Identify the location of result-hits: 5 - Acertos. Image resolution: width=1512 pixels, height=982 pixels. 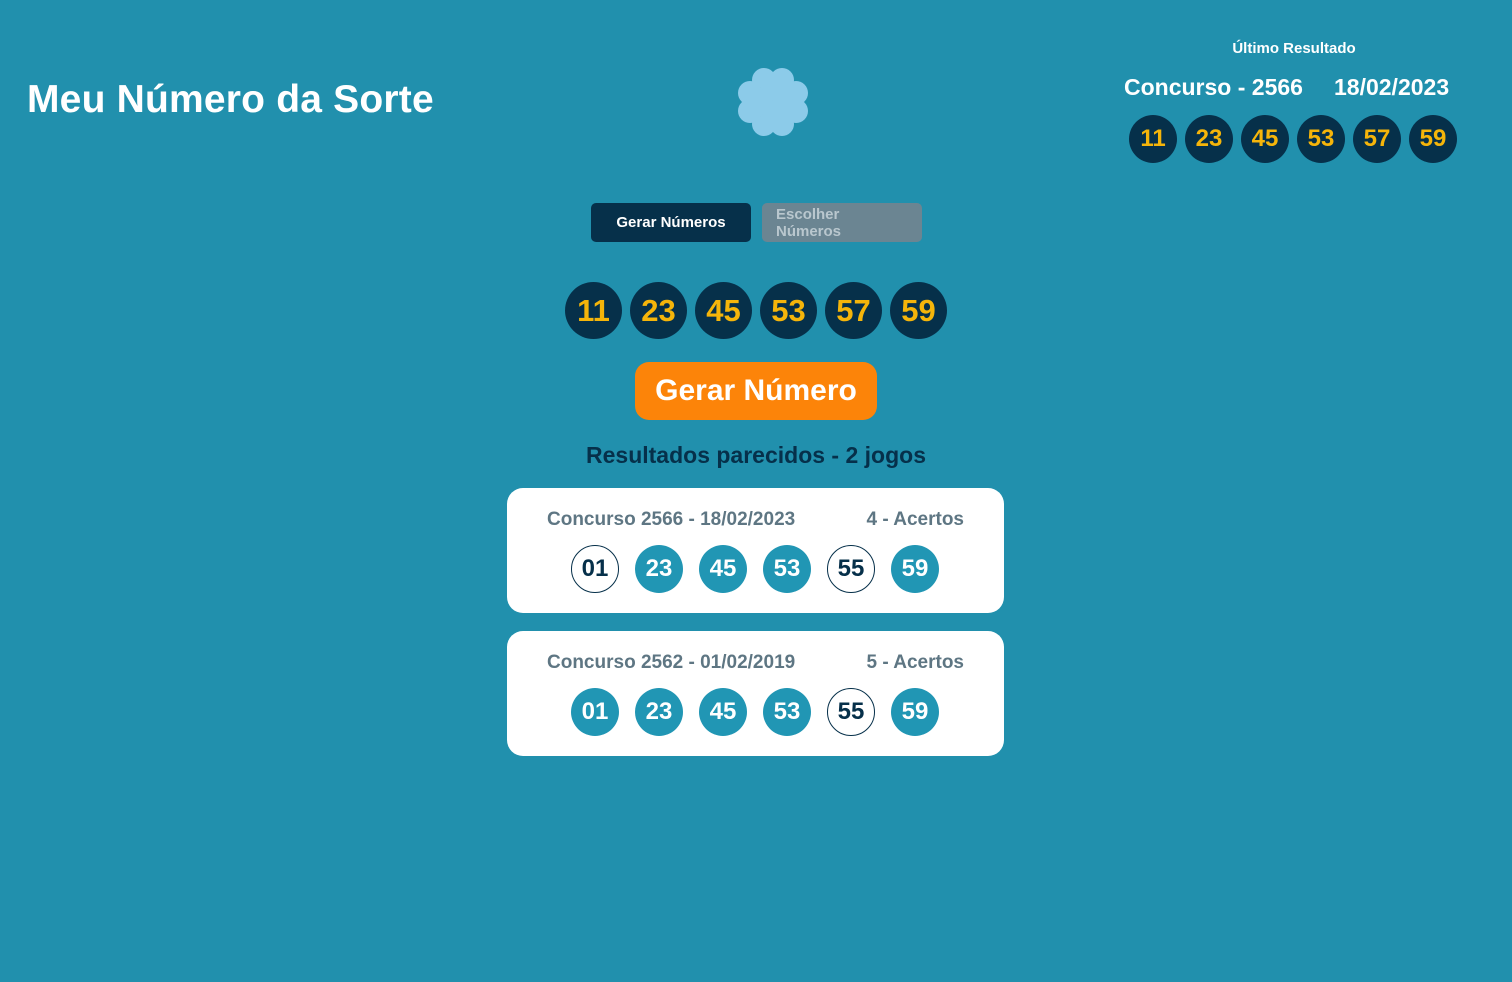
(915, 662).